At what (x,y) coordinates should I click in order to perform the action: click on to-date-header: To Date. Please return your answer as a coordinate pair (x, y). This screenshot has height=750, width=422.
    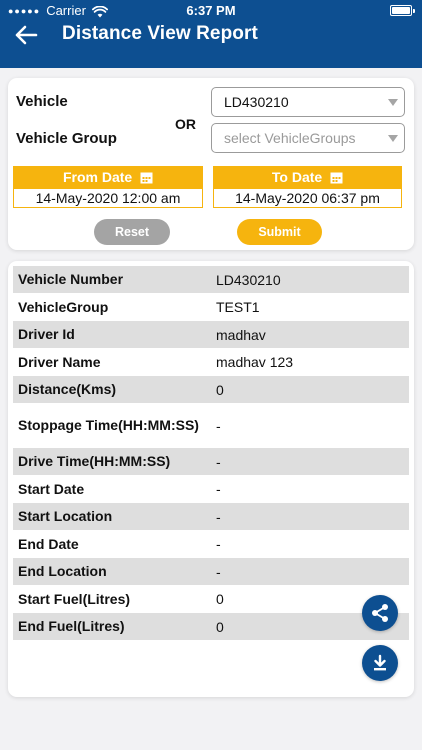
    Looking at the image, I should click on (307, 177).